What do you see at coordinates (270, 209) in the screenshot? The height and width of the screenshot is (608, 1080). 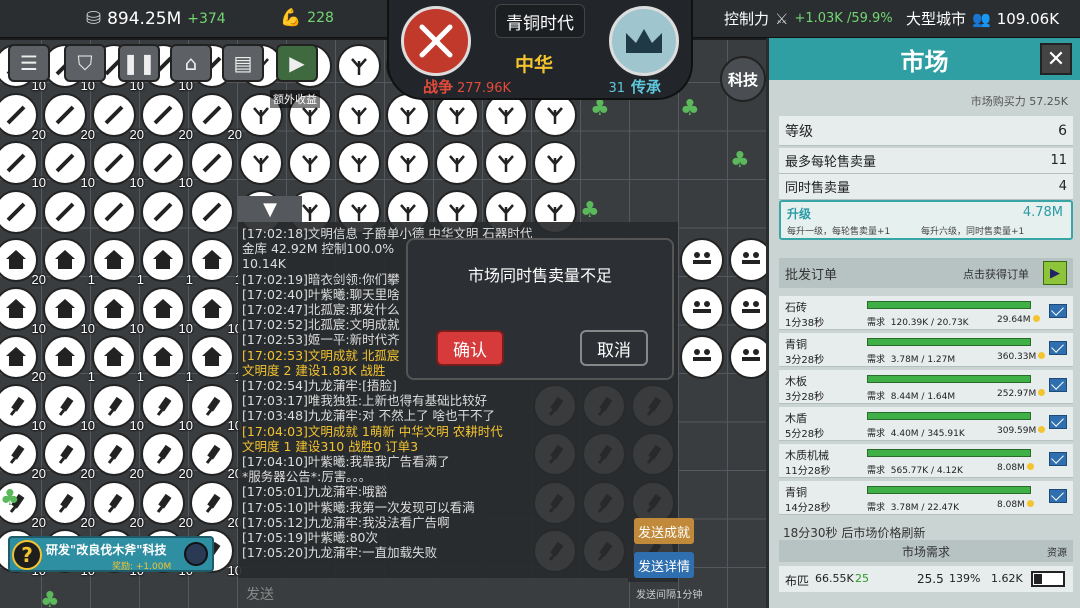 I see `collapse-chat-button: ▼` at bounding box center [270, 209].